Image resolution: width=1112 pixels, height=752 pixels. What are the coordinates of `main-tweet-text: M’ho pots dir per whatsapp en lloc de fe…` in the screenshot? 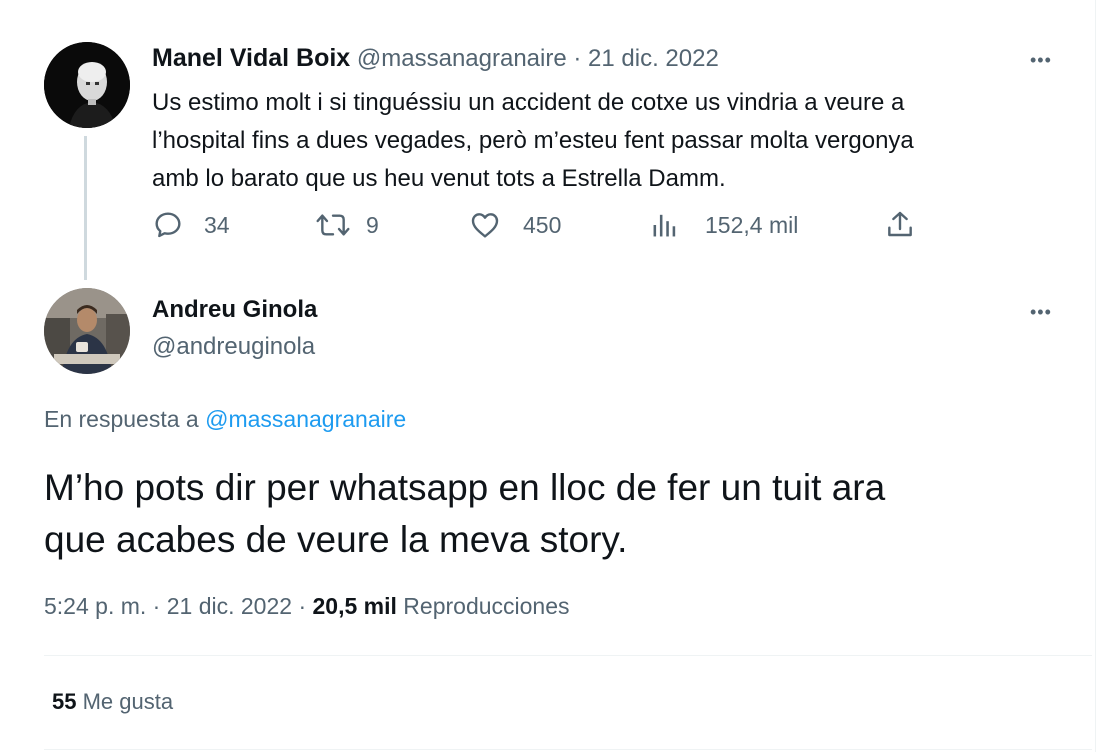 It's located at (464, 514).